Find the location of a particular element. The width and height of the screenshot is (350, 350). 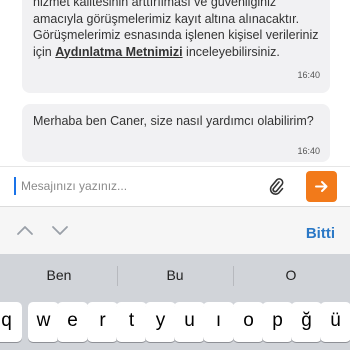

send-button is located at coordinates (321, 186).